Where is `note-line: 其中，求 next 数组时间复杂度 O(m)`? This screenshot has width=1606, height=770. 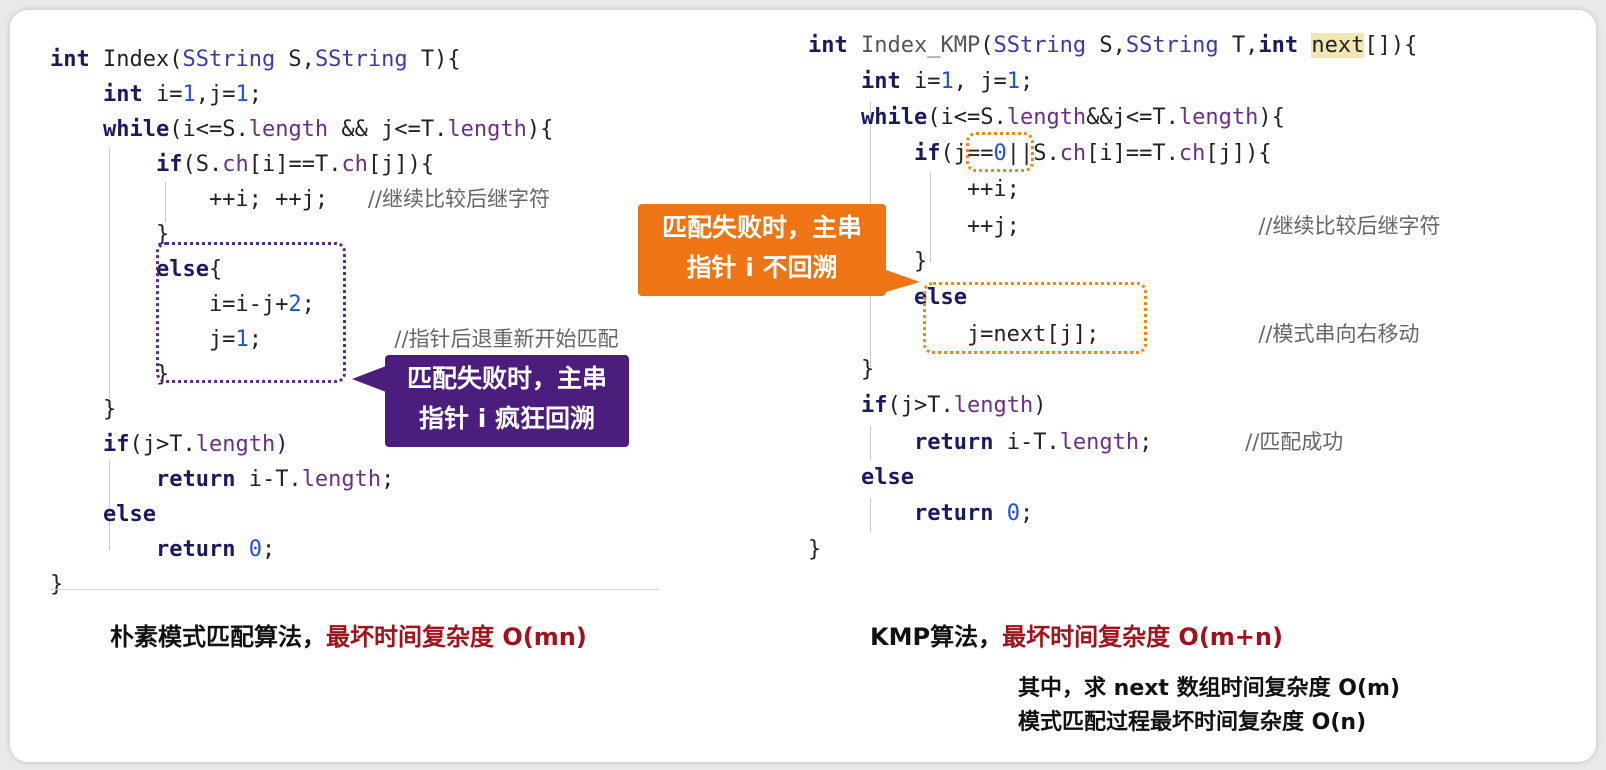
note-line: 其中，求 next 数组时间复杂度 O(m) is located at coordinates (1209, 688).